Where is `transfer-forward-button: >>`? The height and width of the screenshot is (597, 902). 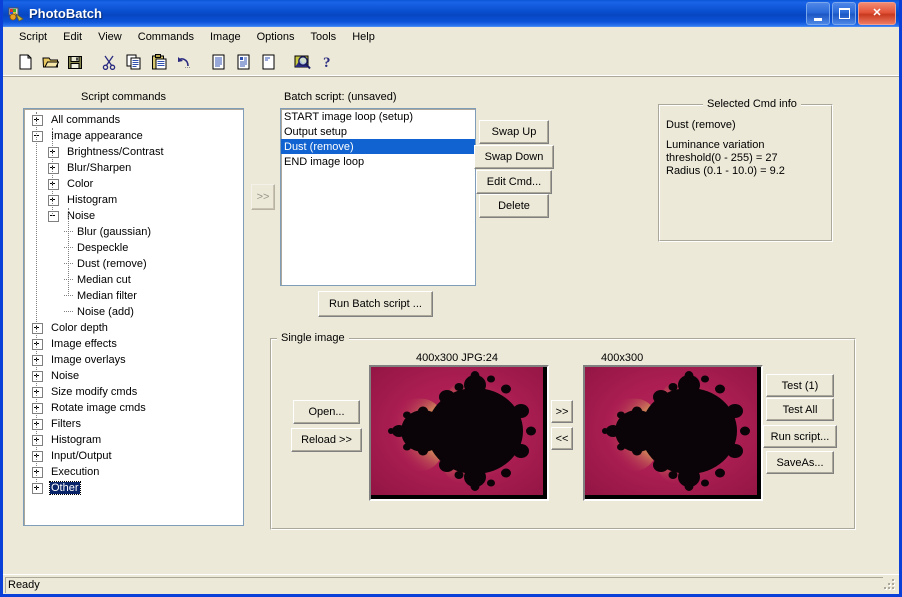 transfer-forward-button: >> is located at coordinates (562, 411).